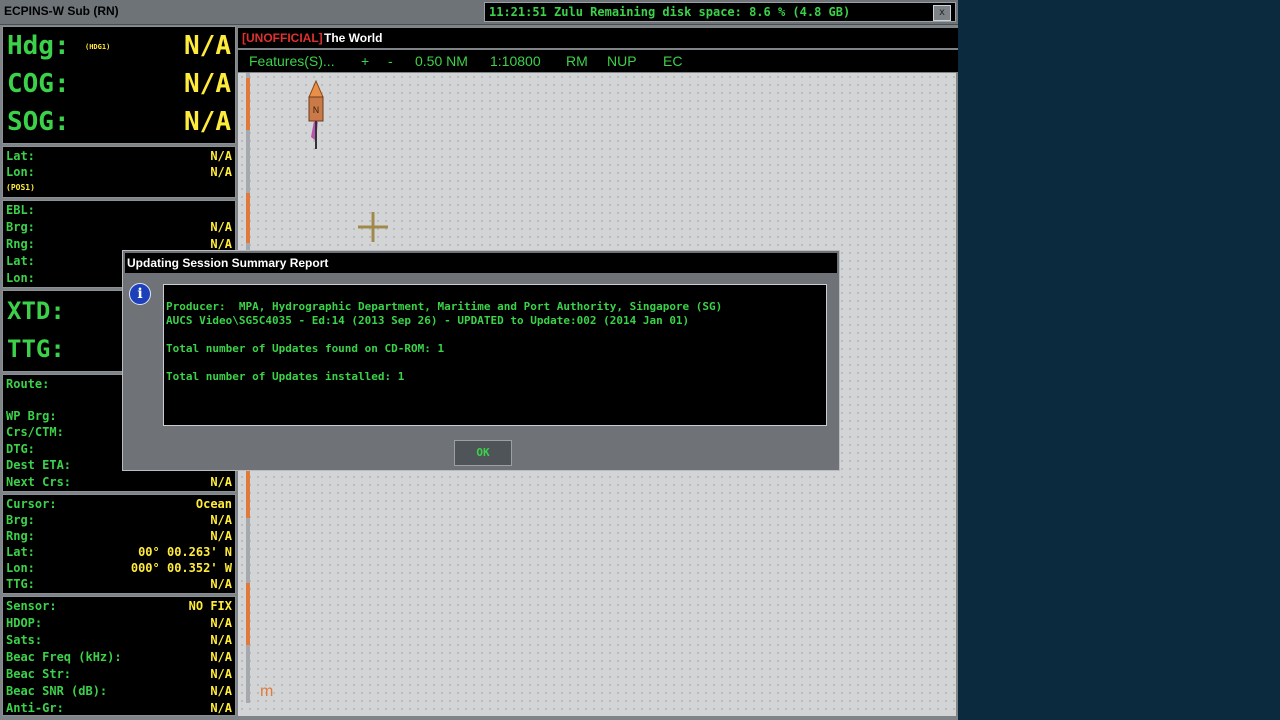 The width and height of the screenshot is (1280, 720). What do you see at coordinates (119, 172) in the screenshot?
I see `position-panel: Lat: N/A Lon: N/A (POS1)` at bounding box center [119, 172].